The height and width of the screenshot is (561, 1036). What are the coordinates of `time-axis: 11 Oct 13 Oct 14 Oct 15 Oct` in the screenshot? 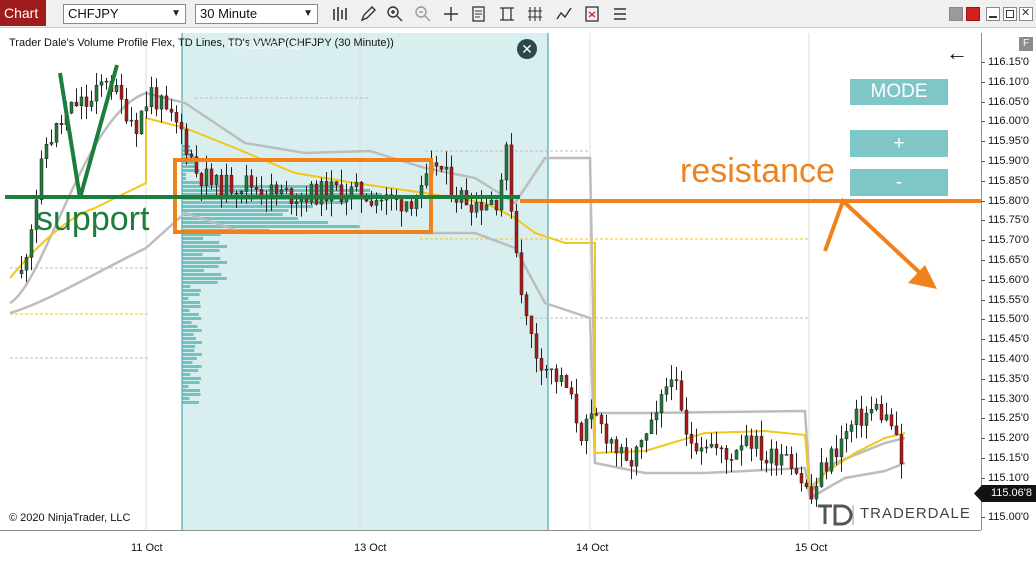 It's located at (490, 545).